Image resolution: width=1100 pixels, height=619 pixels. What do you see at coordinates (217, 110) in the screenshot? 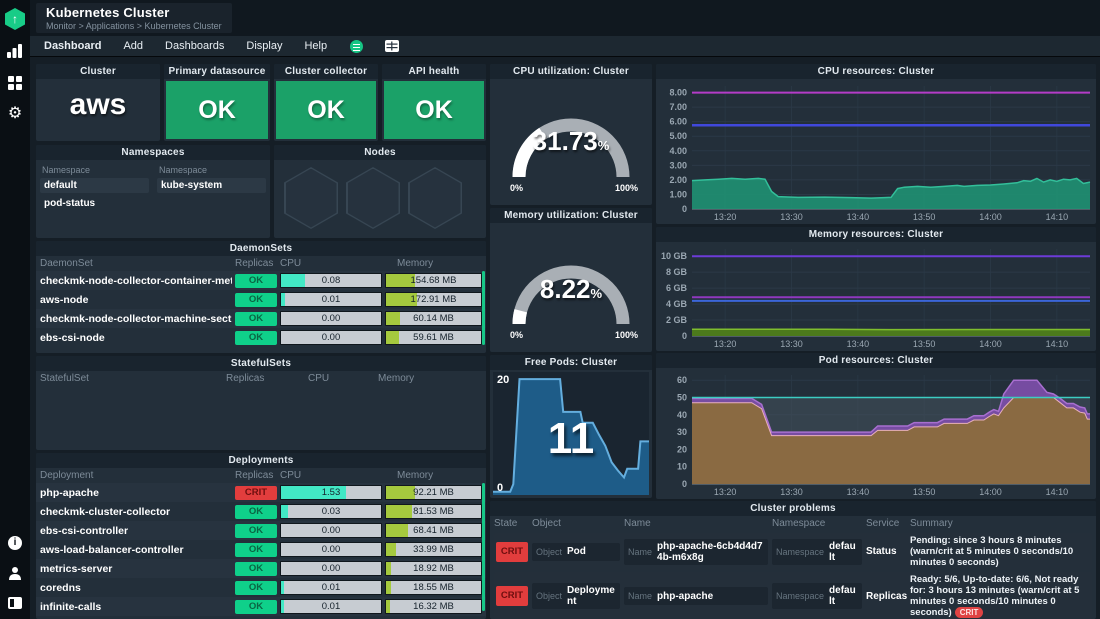
I see `primary-datasource-state: OK` at bounding box center [217, 110].